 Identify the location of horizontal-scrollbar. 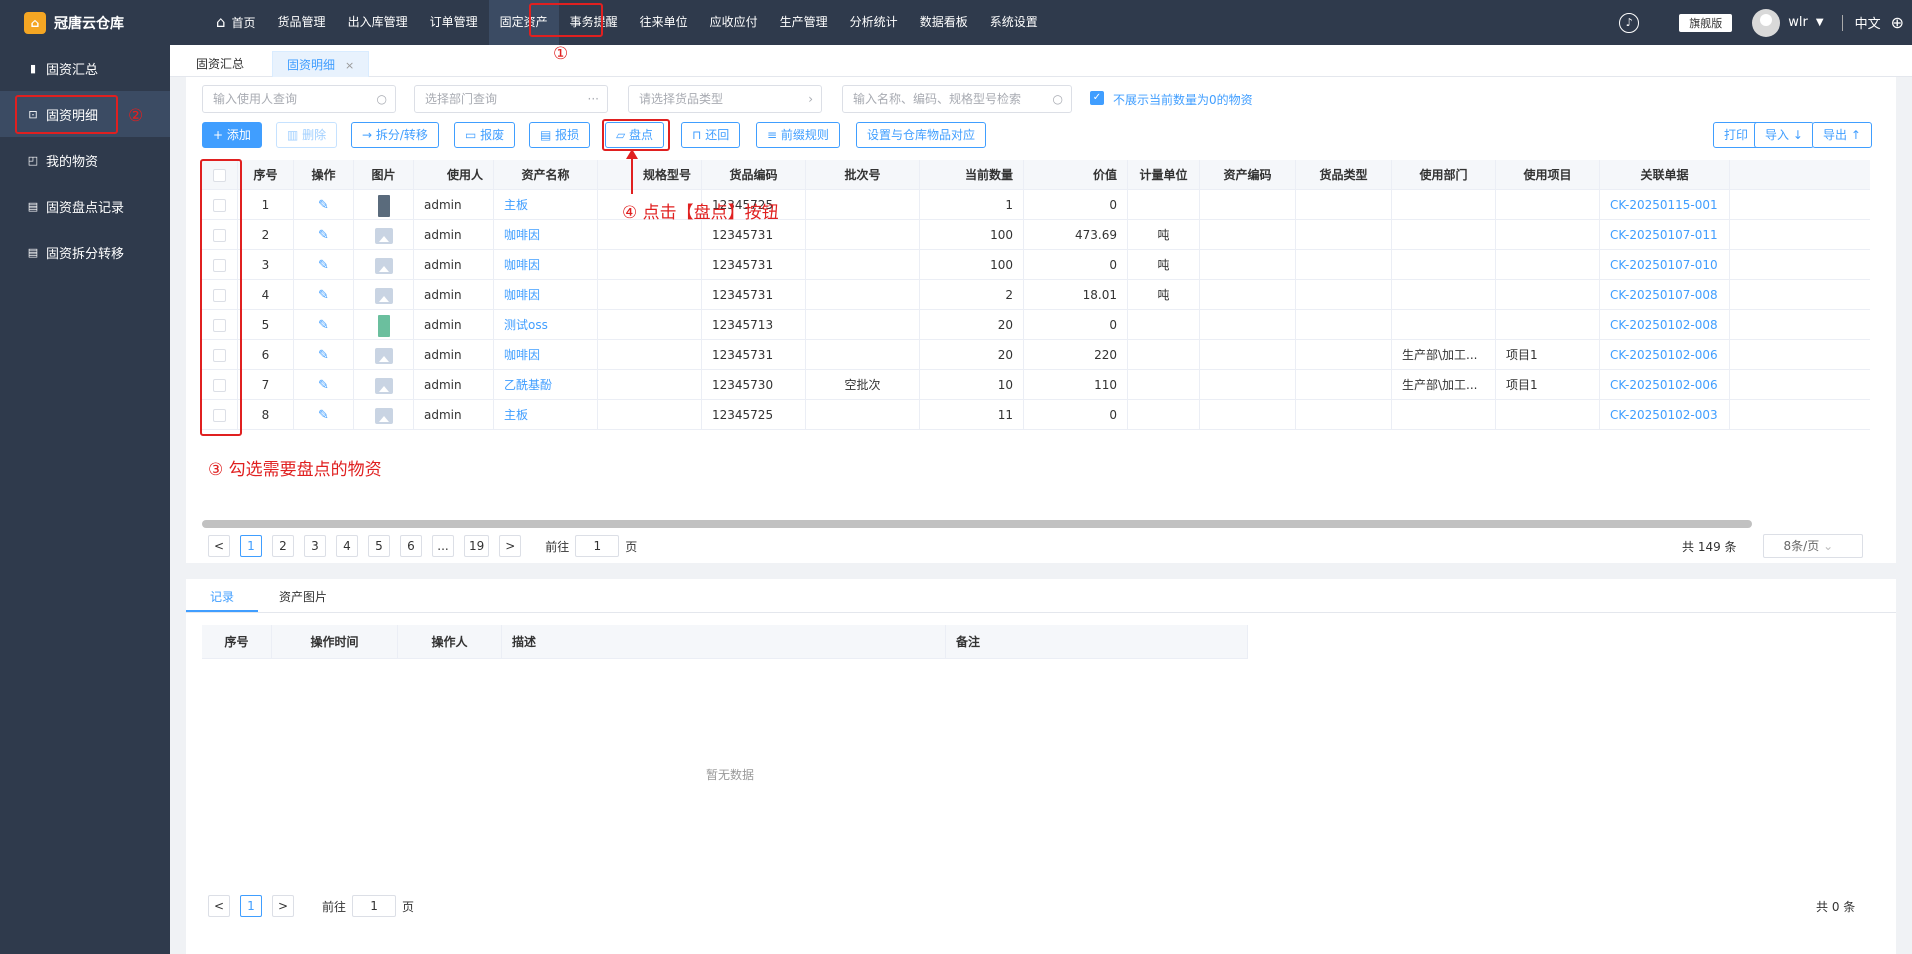
(977, 524).